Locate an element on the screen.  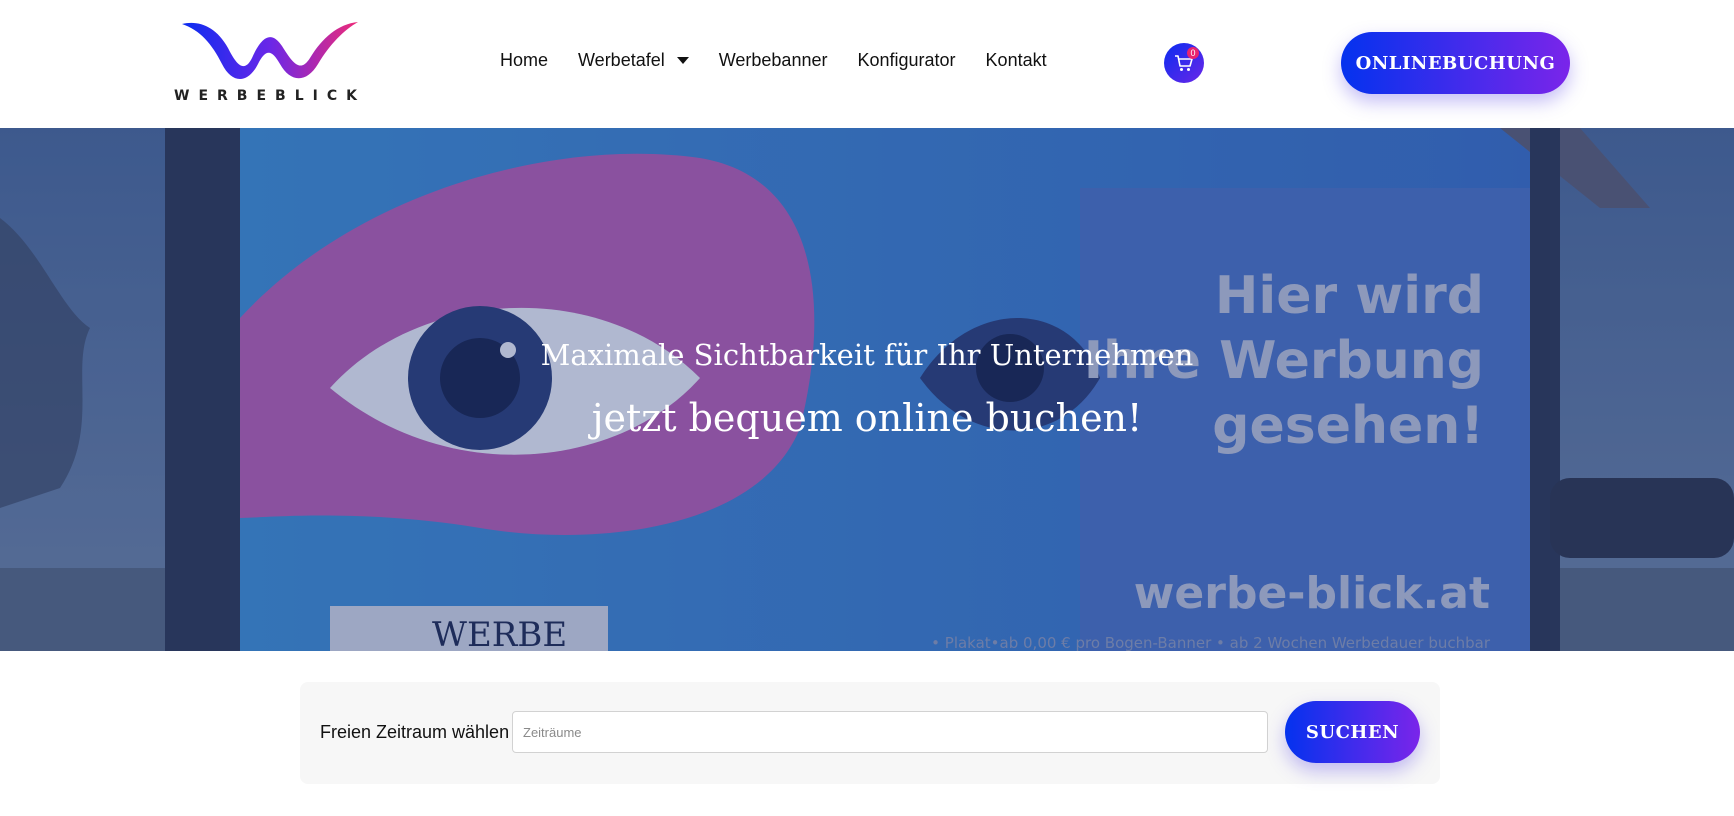
nav-item-label: Konfigurator is located at coordinates (906, 60).